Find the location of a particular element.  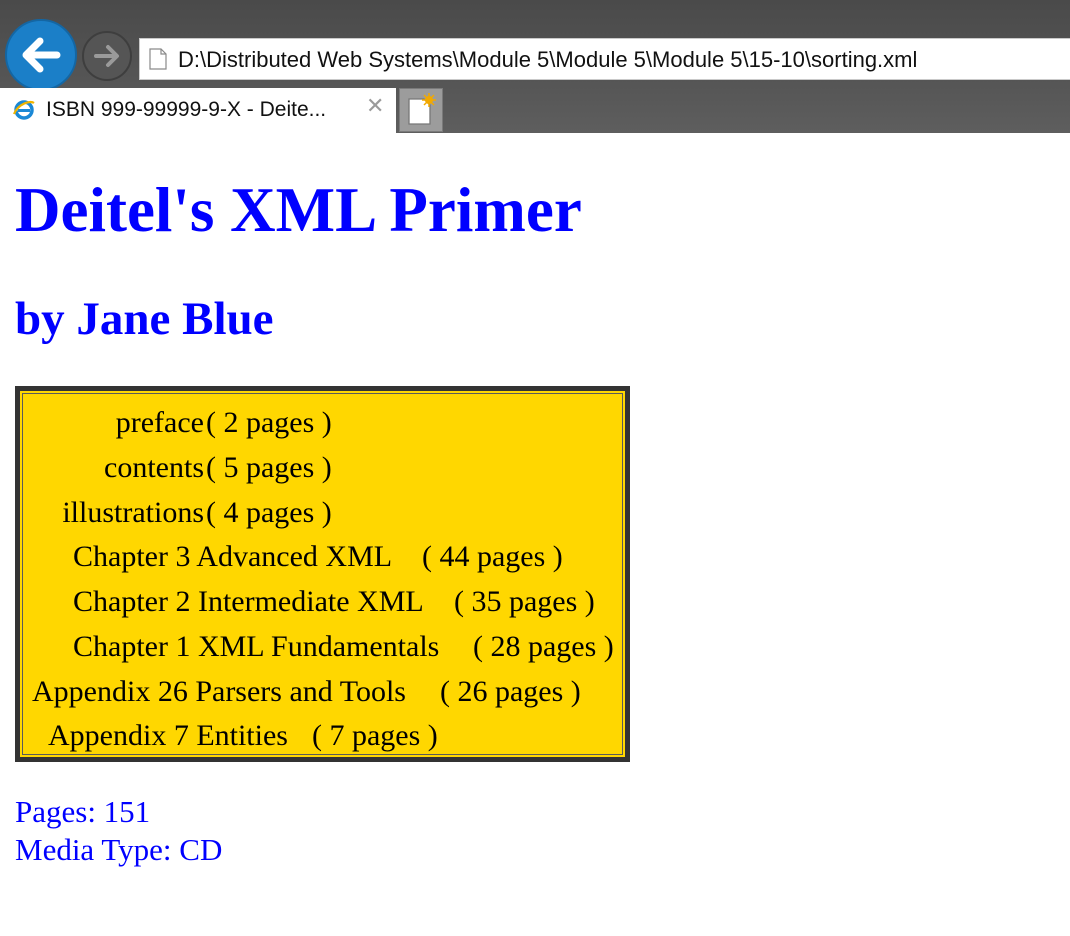

toc-item-pages: ( 4 pages ) is located at coordinates (269, 512).